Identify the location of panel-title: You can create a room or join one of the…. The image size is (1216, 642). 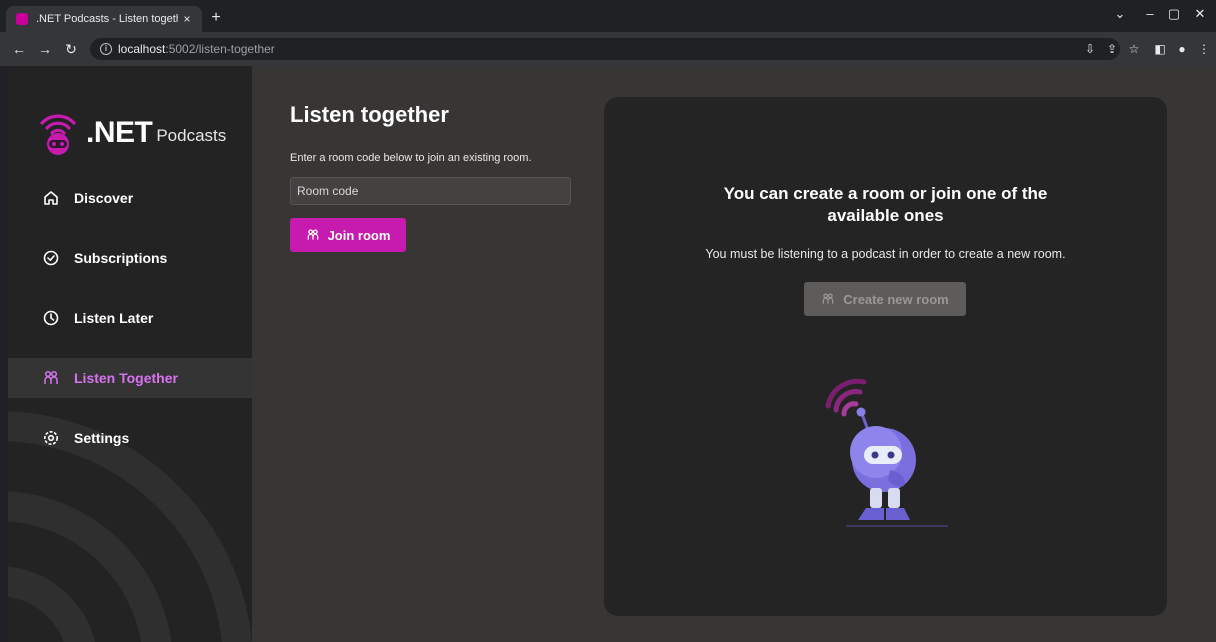
(885, 204).